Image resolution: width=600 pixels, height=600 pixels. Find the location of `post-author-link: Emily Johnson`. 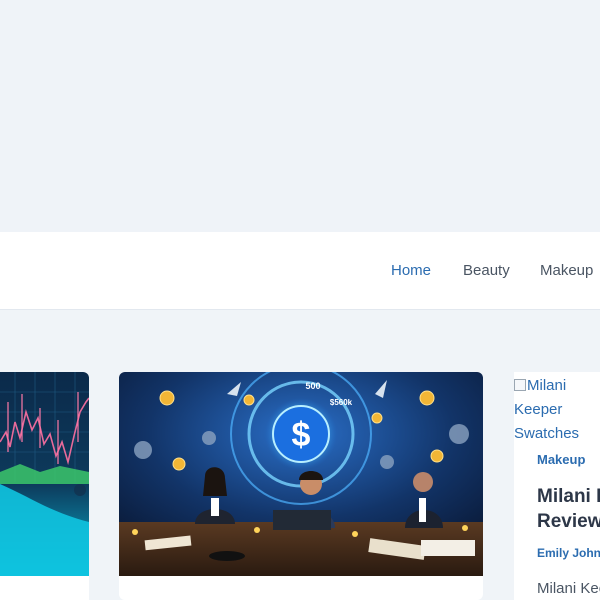

post-author-link: Emily Johnson is located at coordinates (568, 553).